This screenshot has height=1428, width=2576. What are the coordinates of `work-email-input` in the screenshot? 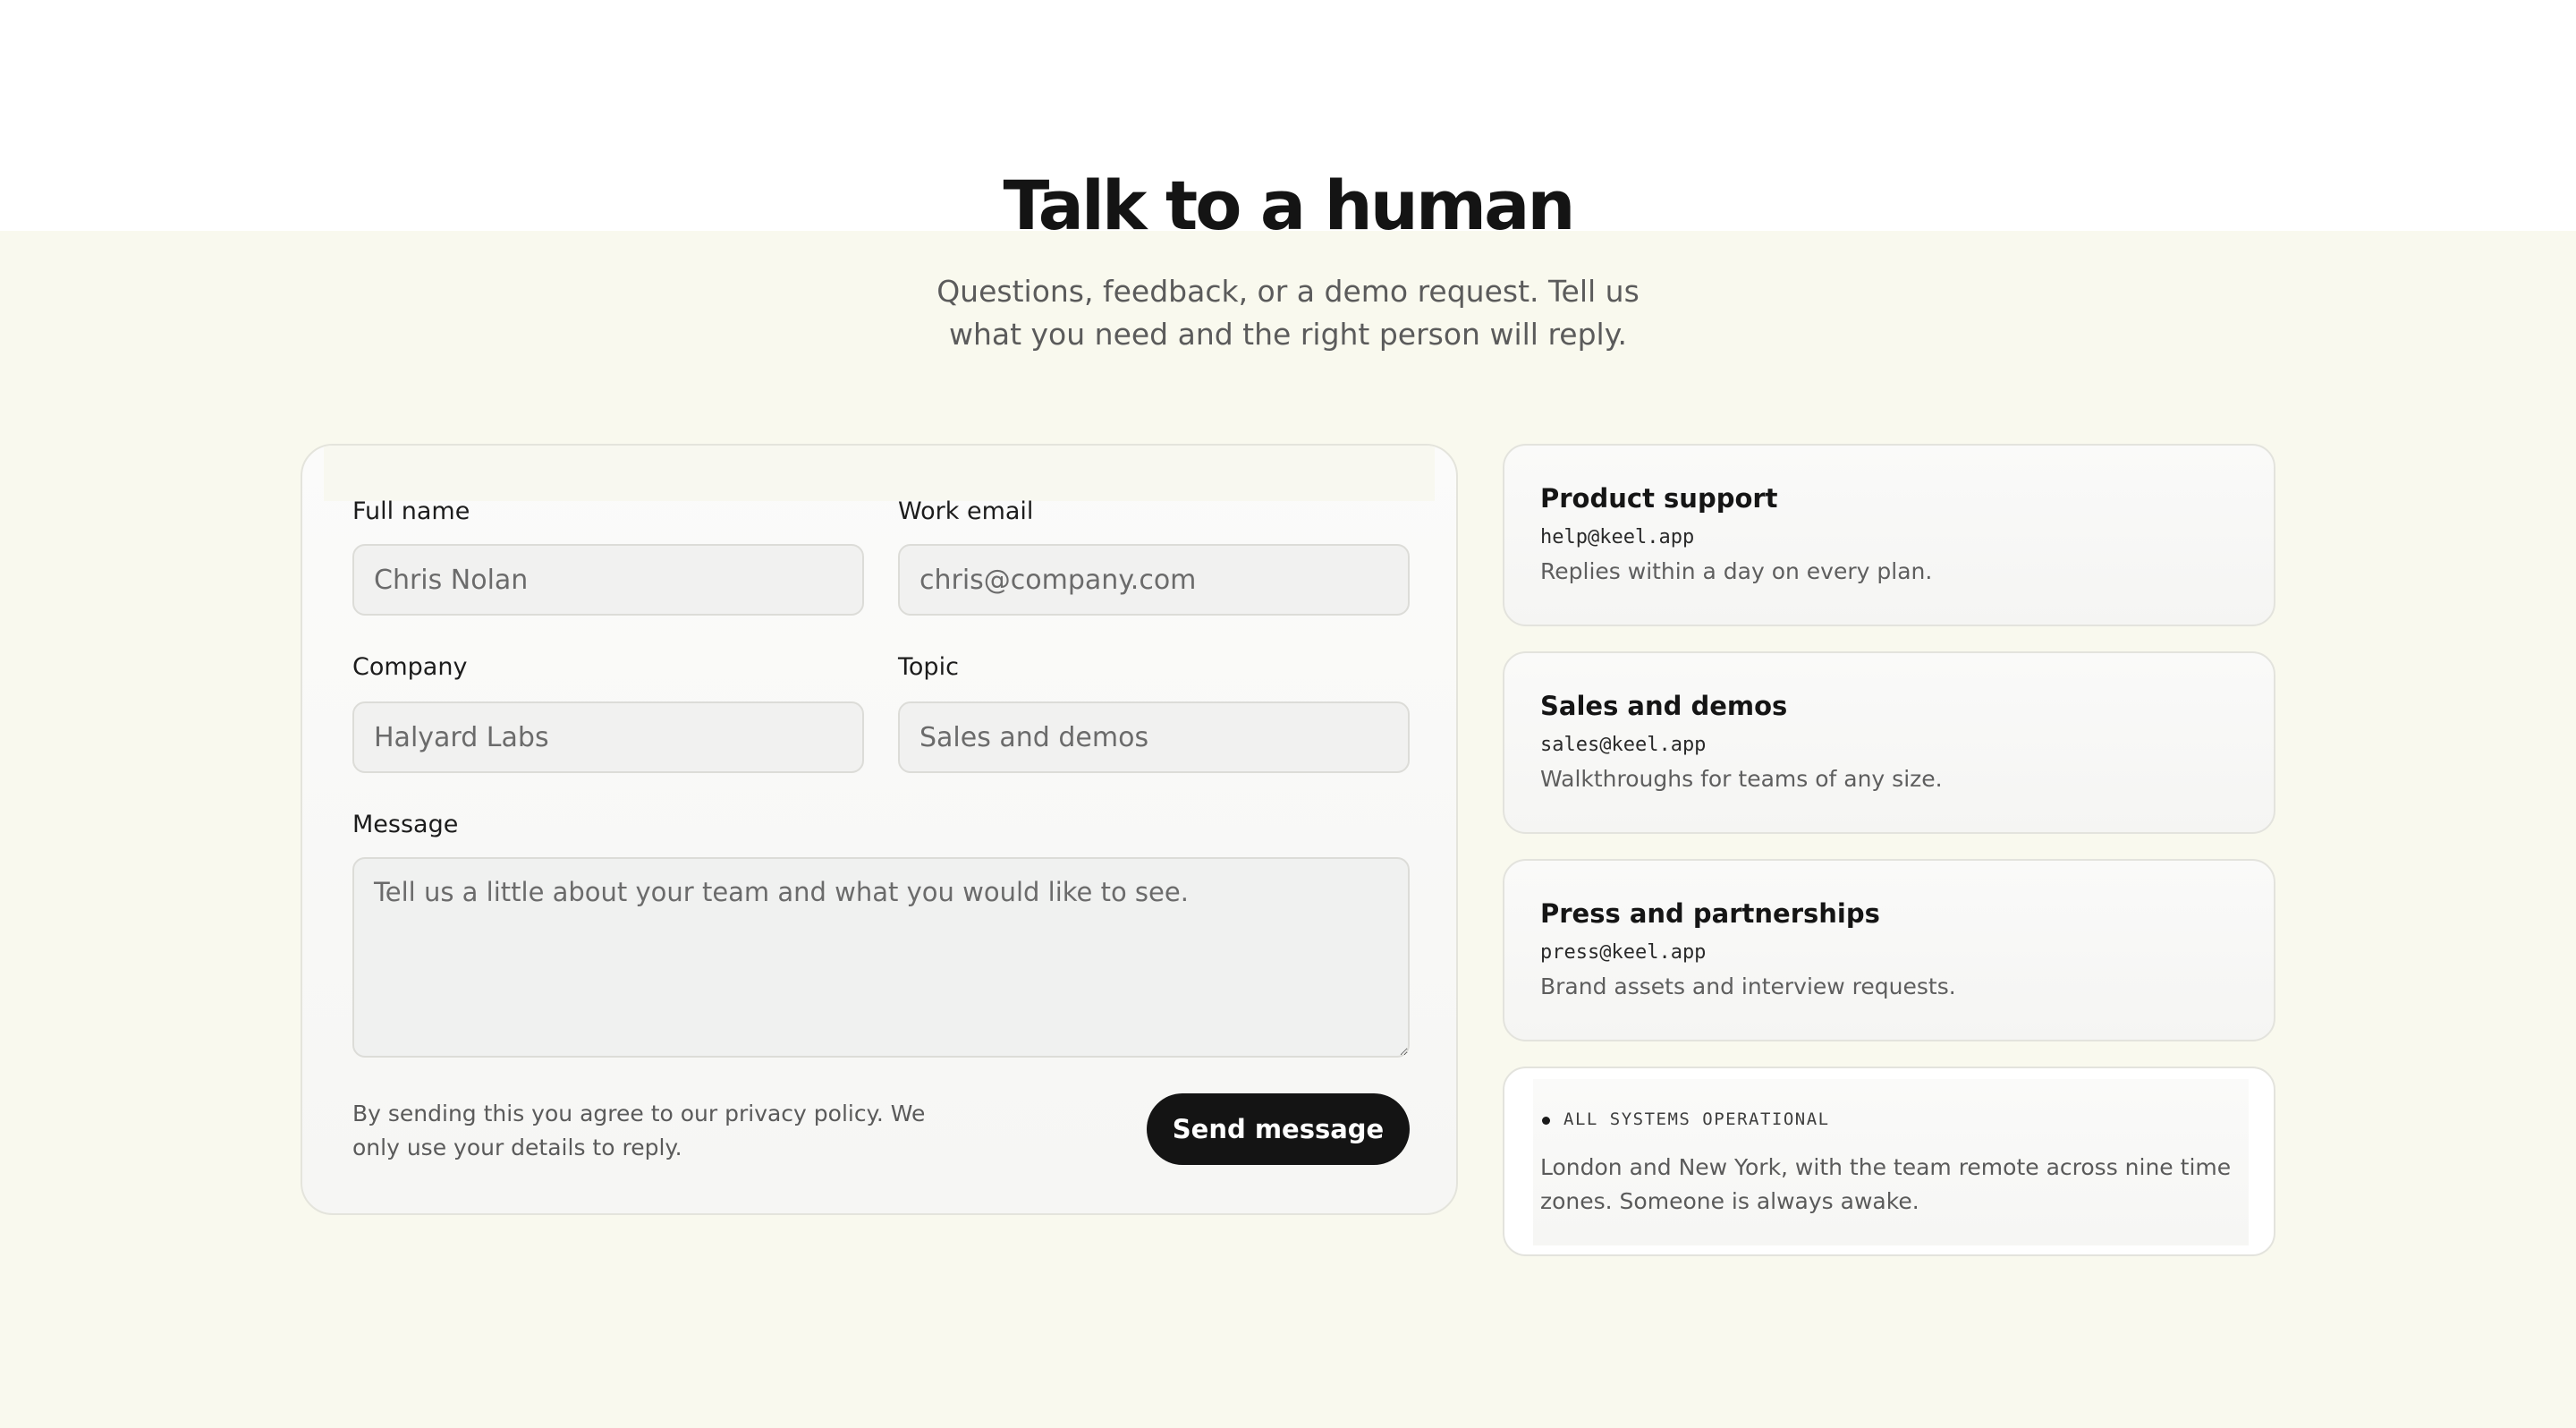 It's located at (1154, 580).